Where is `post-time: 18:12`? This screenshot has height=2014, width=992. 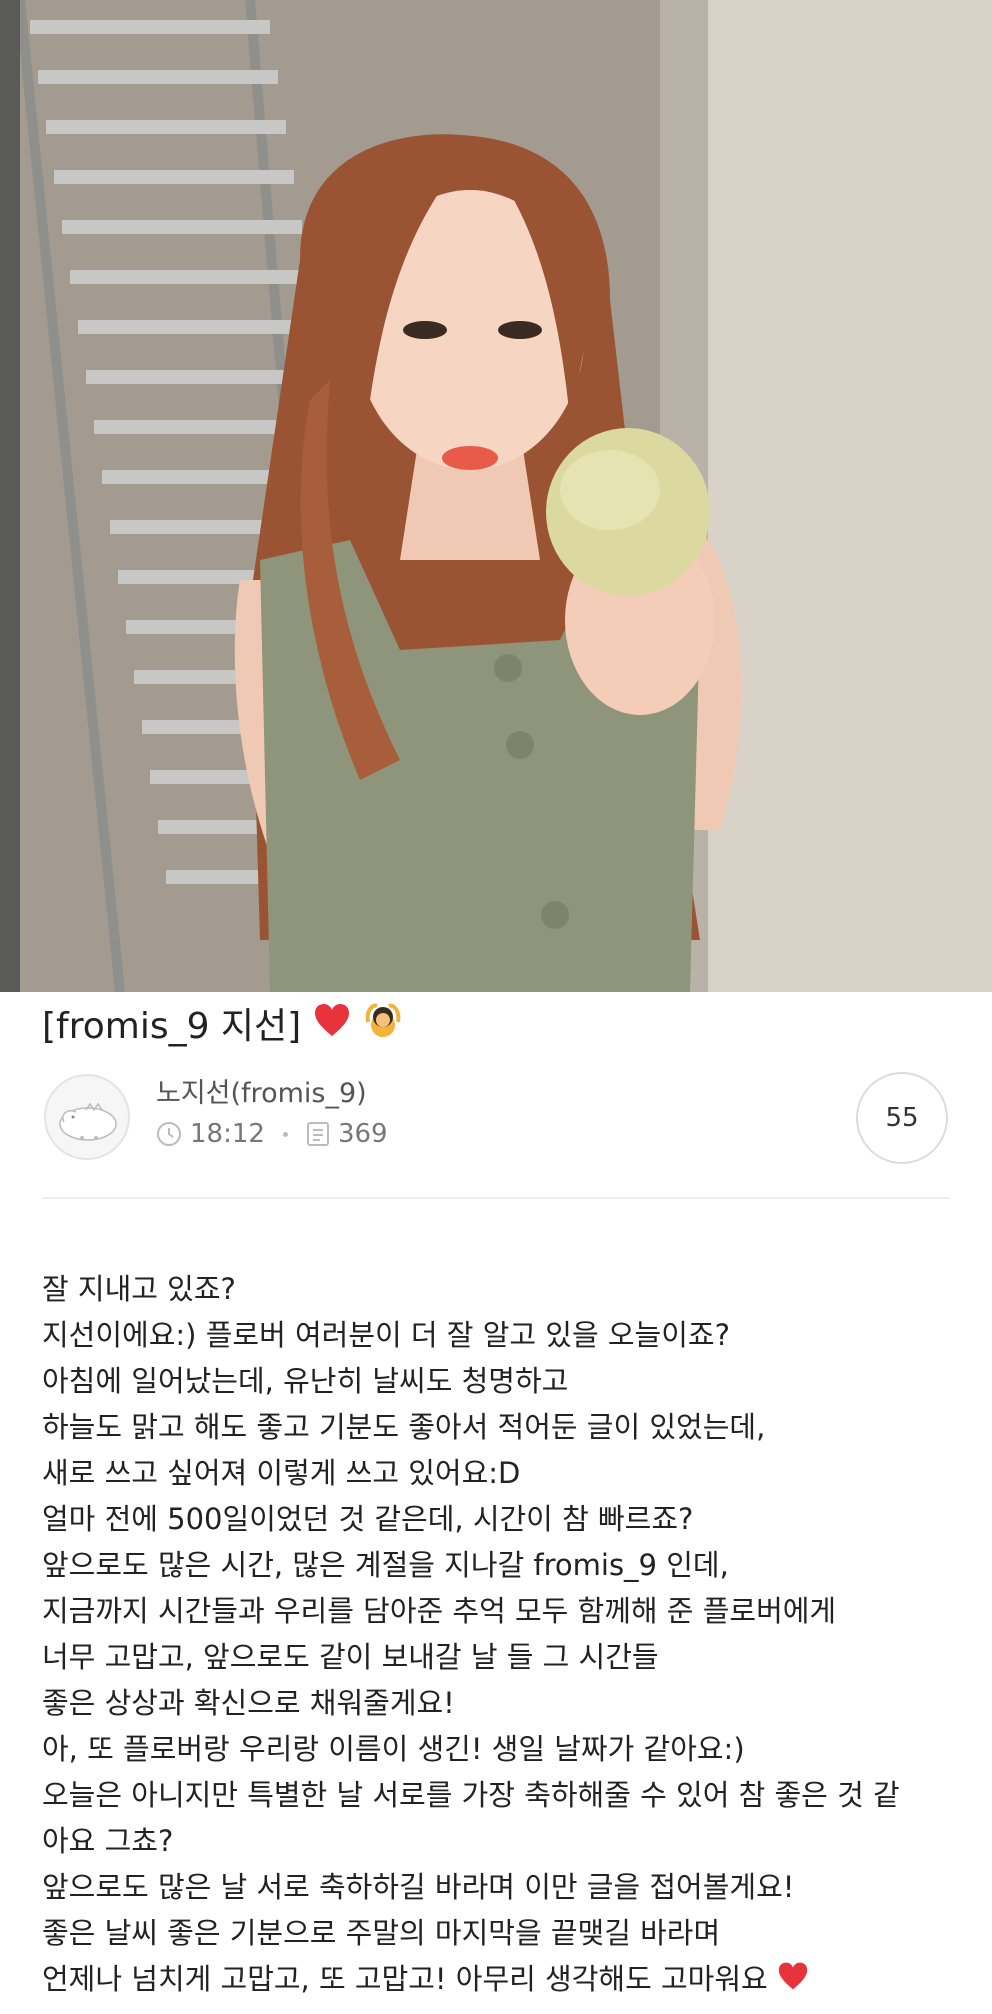 post-time: 18:12 is located at coordinates (227, 1134).